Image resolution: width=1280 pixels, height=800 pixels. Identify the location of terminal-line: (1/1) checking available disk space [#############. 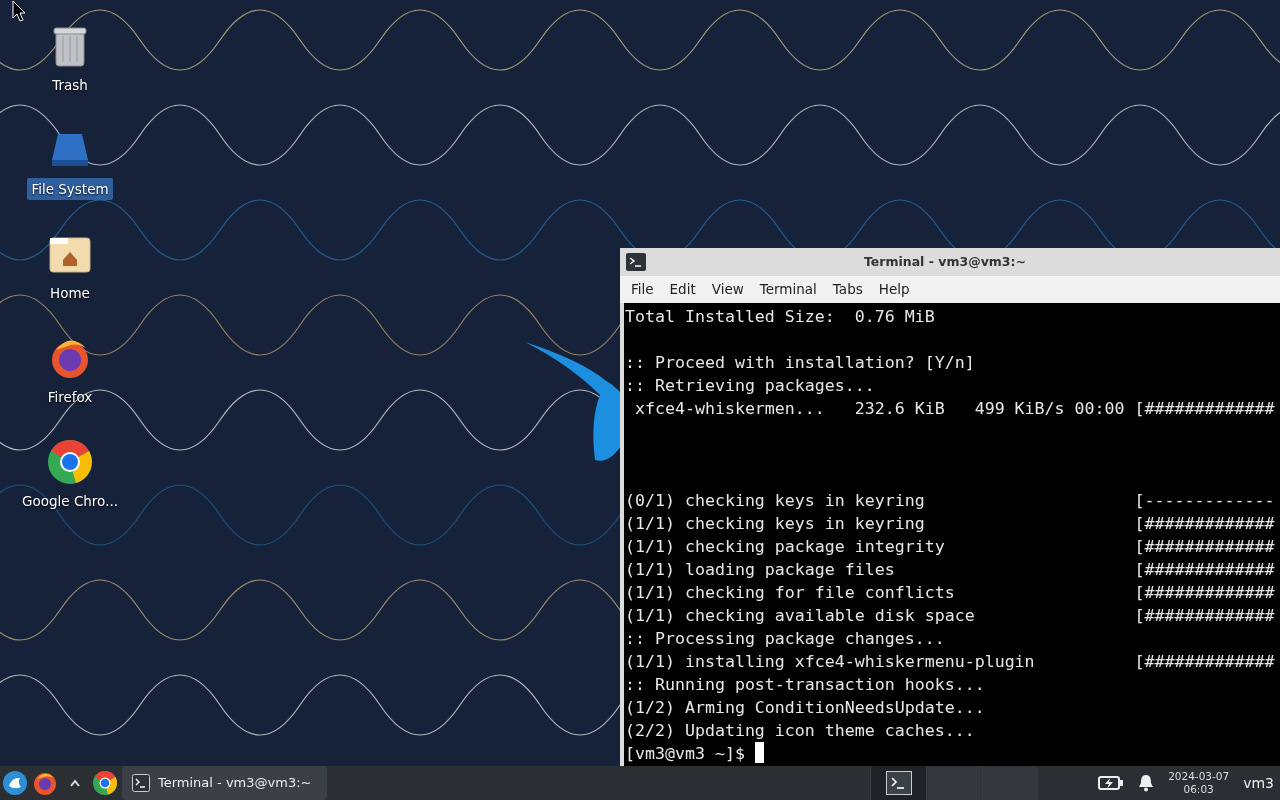
(950, 615).